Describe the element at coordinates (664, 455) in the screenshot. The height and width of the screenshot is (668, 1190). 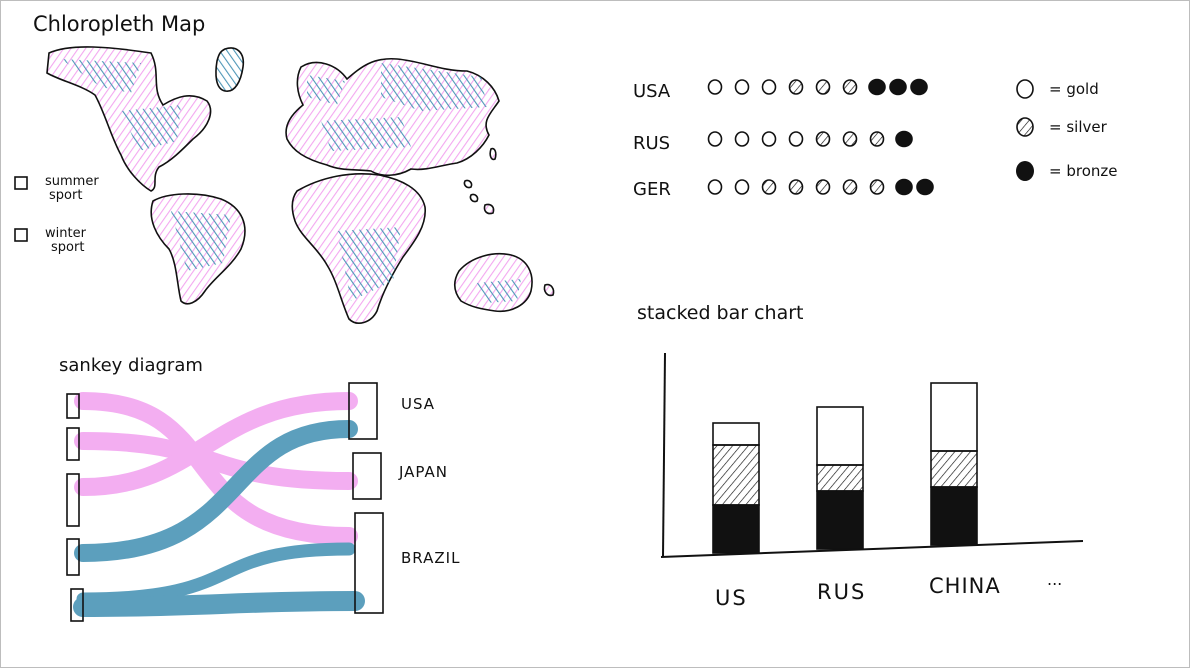
I see `bar-chart-y-axis` at that location.